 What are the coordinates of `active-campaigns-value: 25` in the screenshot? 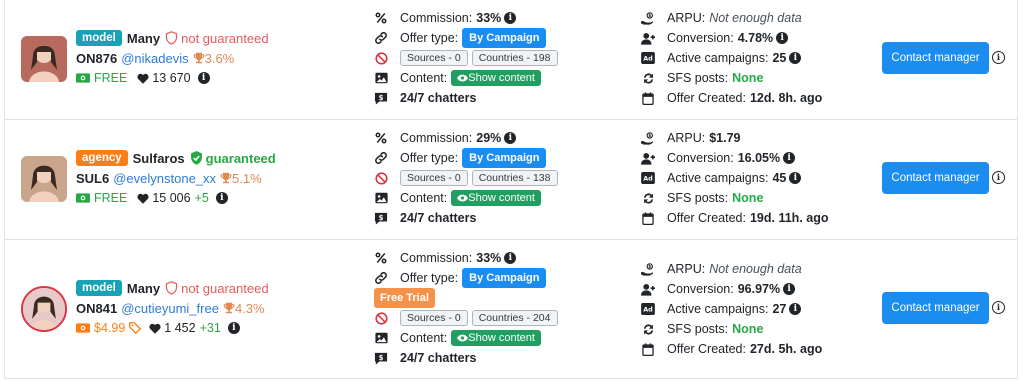 It's located at (779, 58).